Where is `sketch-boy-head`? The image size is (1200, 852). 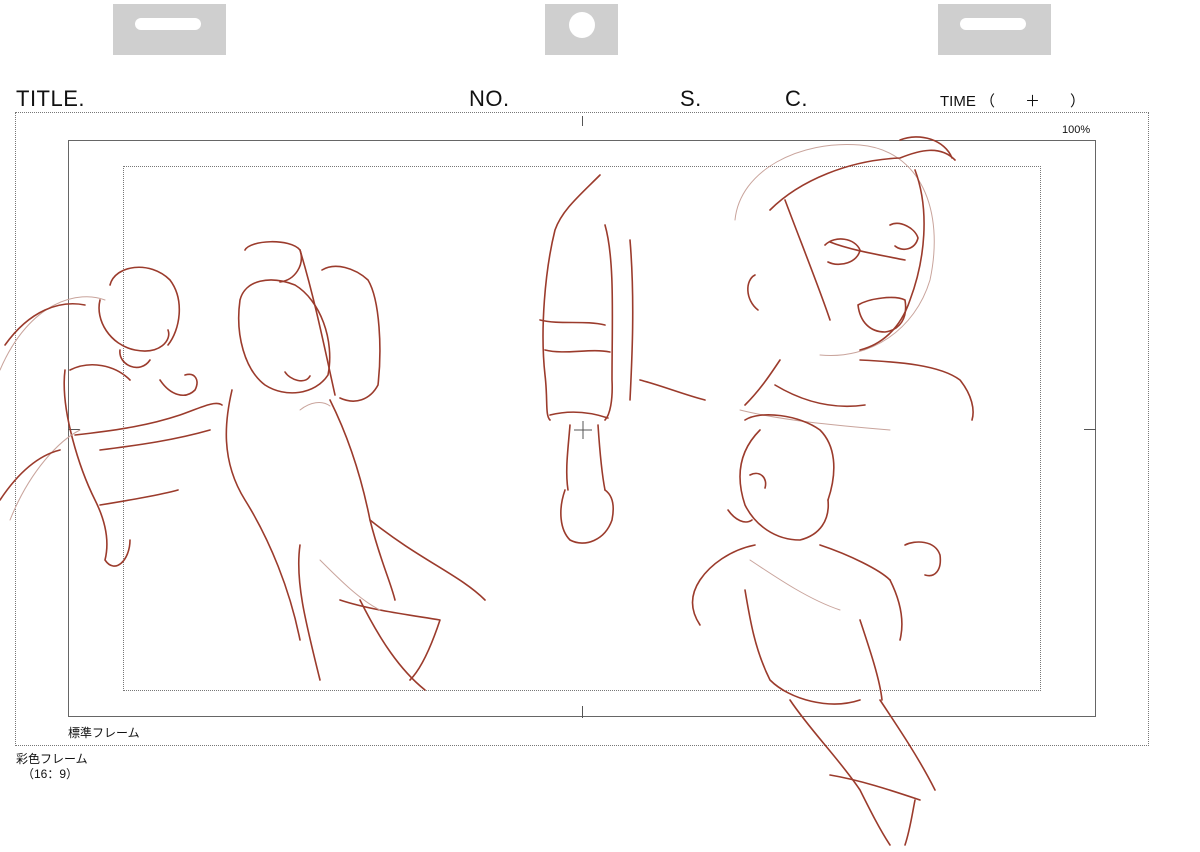 sketch-boy-head is located at coordinates (854, 283).